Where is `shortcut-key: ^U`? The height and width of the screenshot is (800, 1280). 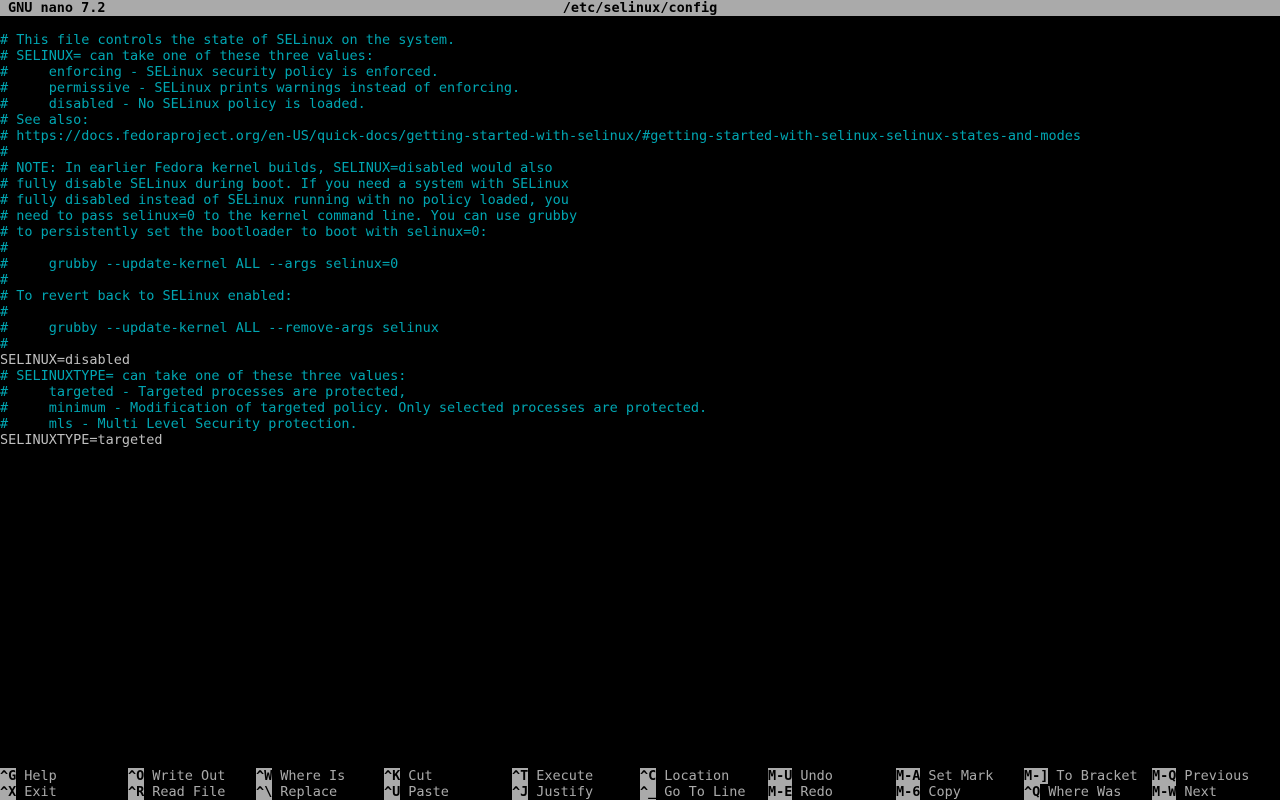 shortcut-key: ^U is located at coordinates (392, 792).